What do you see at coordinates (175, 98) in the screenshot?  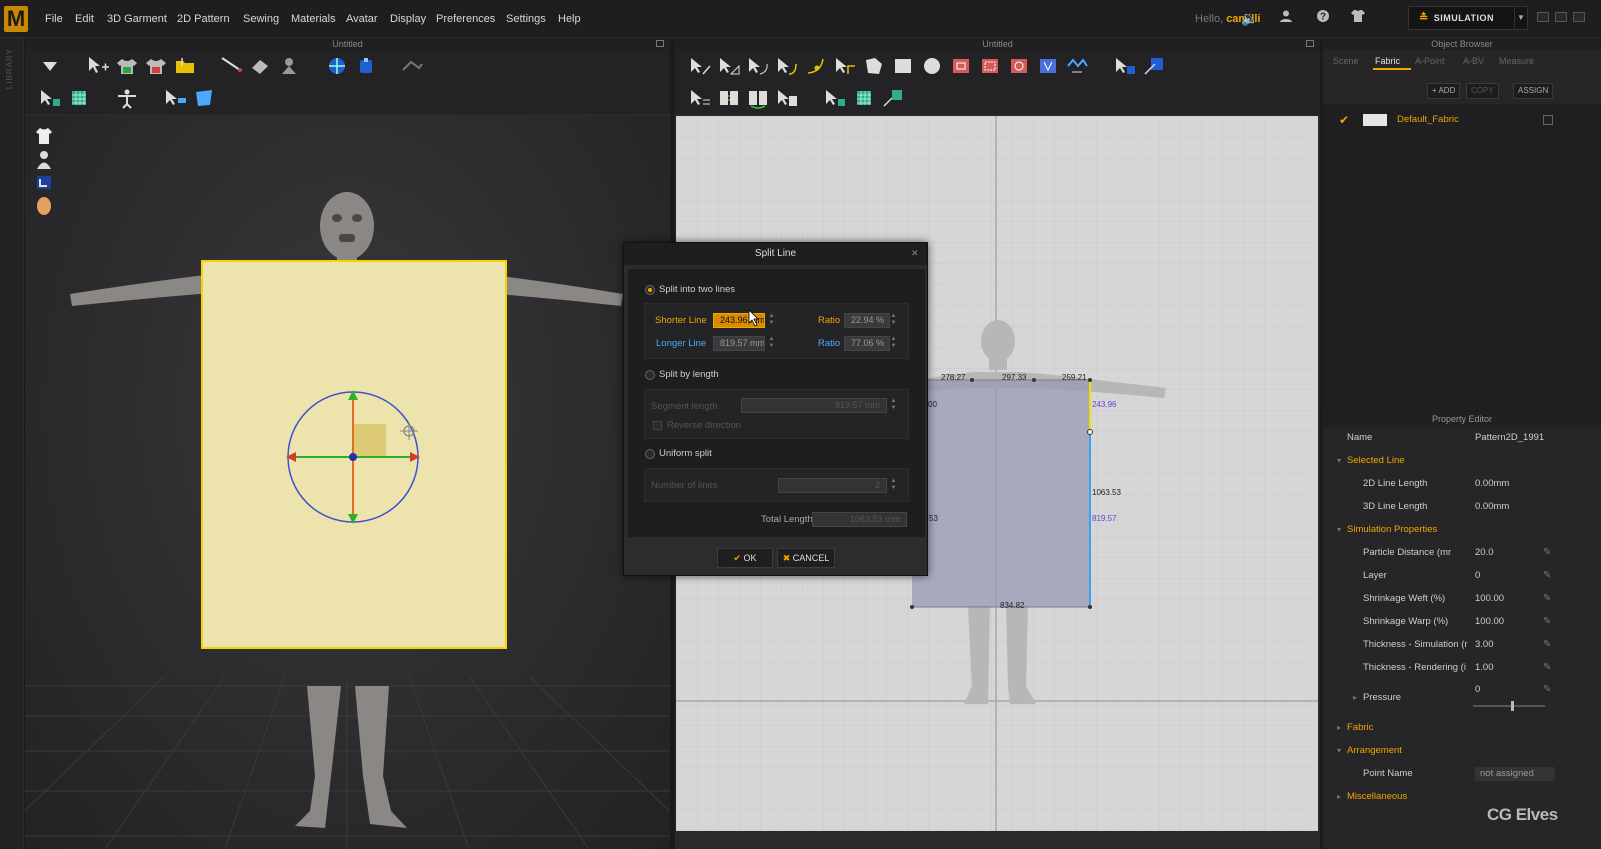 I see `select-avatar-icon` at bounding box center [175, 98].